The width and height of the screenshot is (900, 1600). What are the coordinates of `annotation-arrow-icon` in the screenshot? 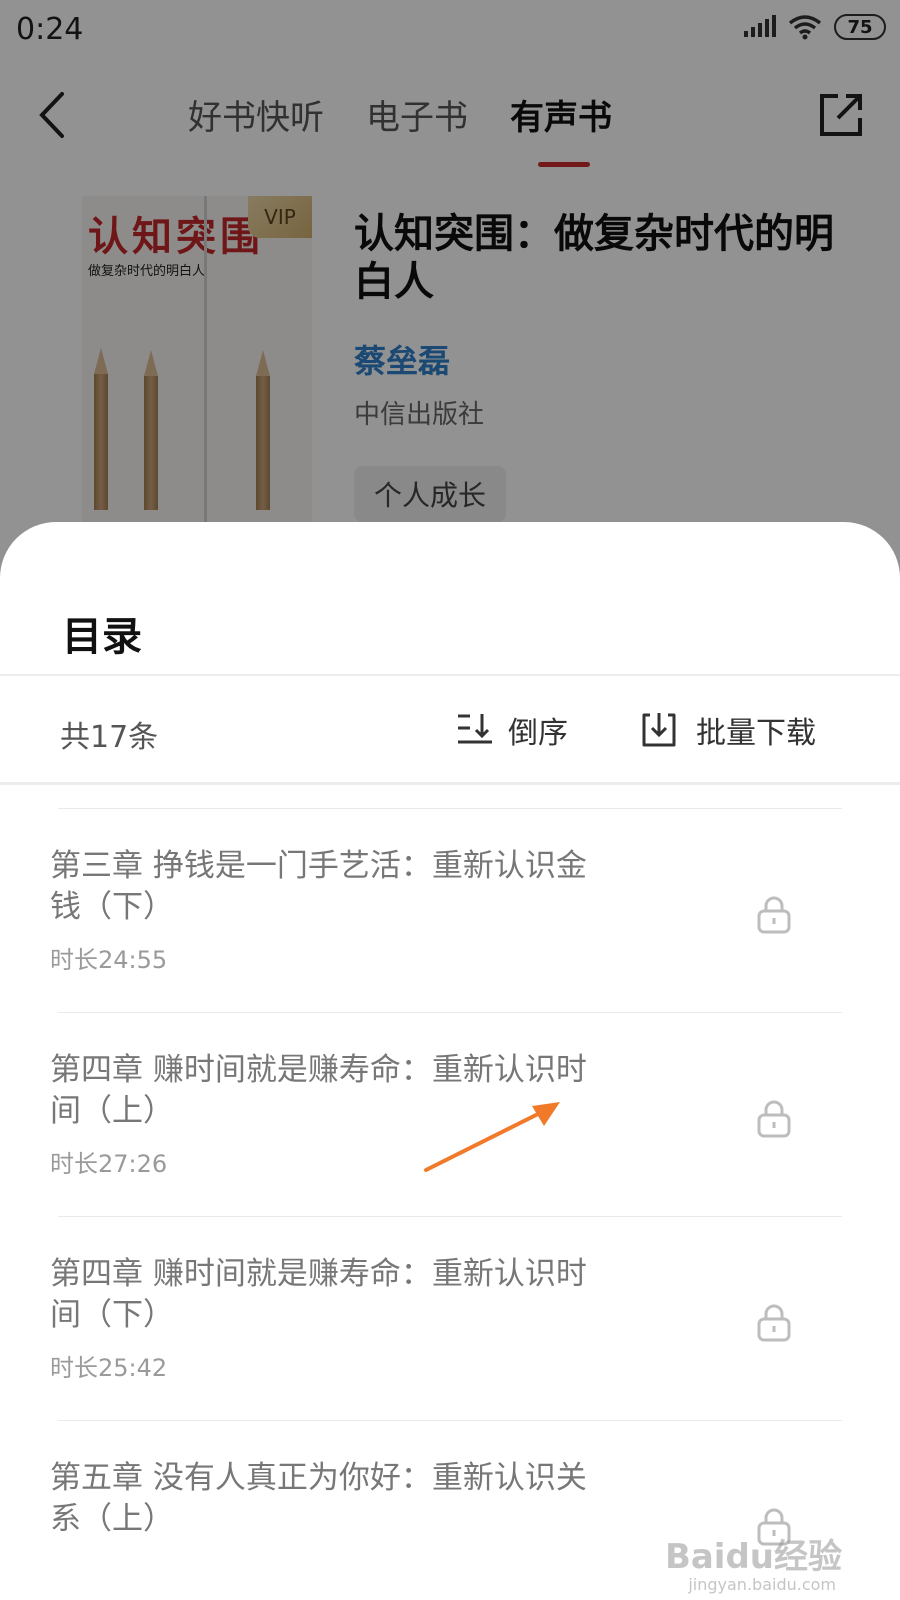 It's located at (492, 1137).